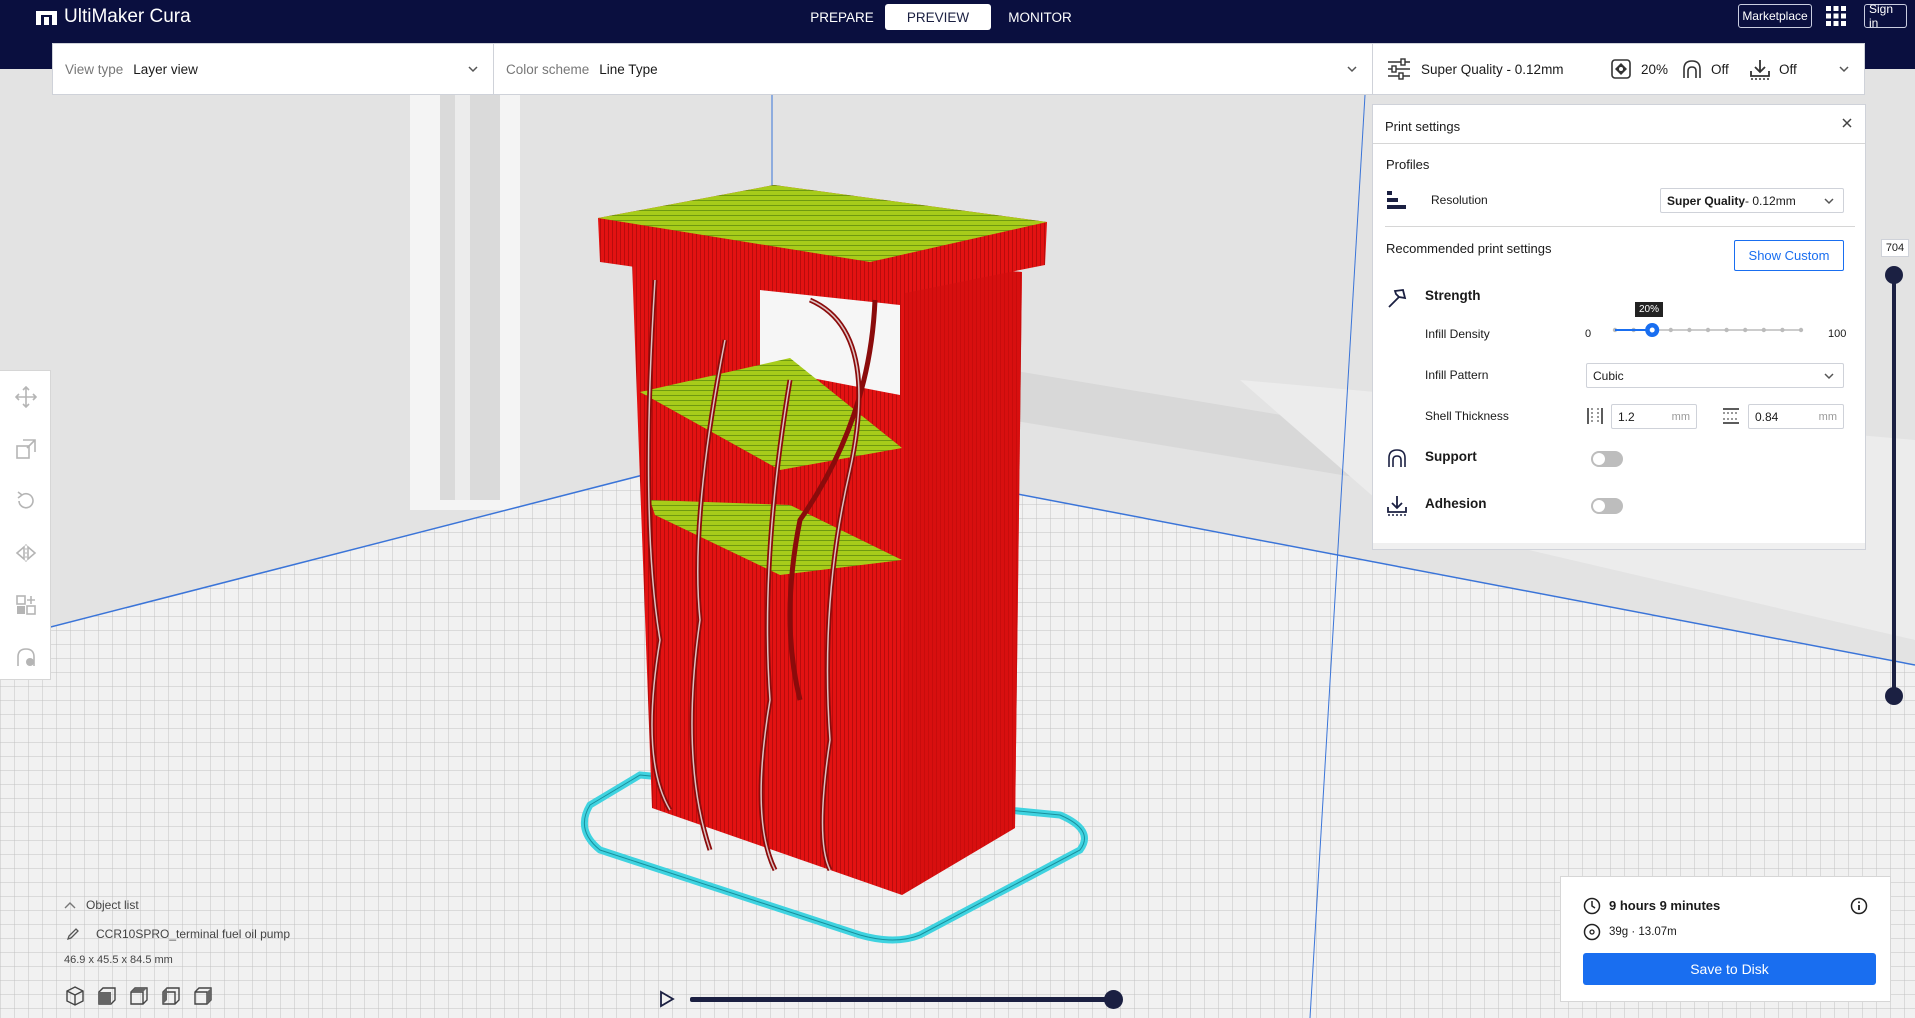  Describe the element at coordinates (75, 996) in the screenshot. I see `3d-view-icon` at that location.